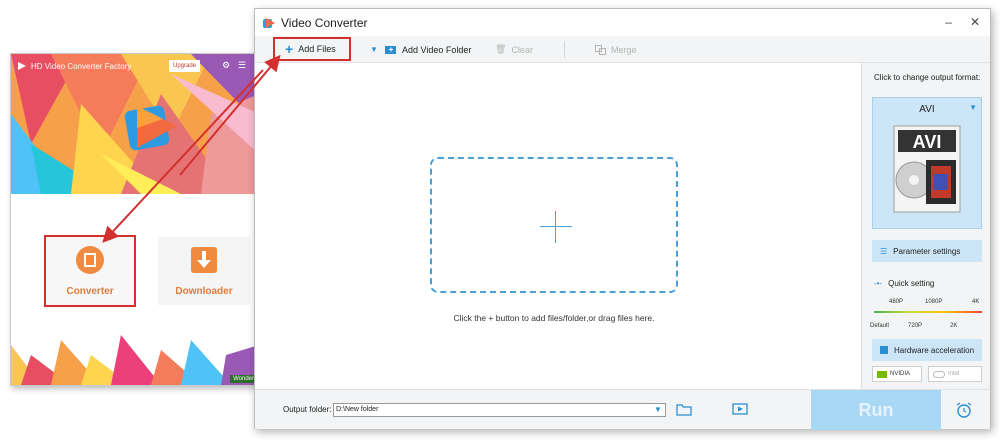 The height and width of the screenshot is (440, 1000). I want to click on run-label: Run, so click(876, 409).